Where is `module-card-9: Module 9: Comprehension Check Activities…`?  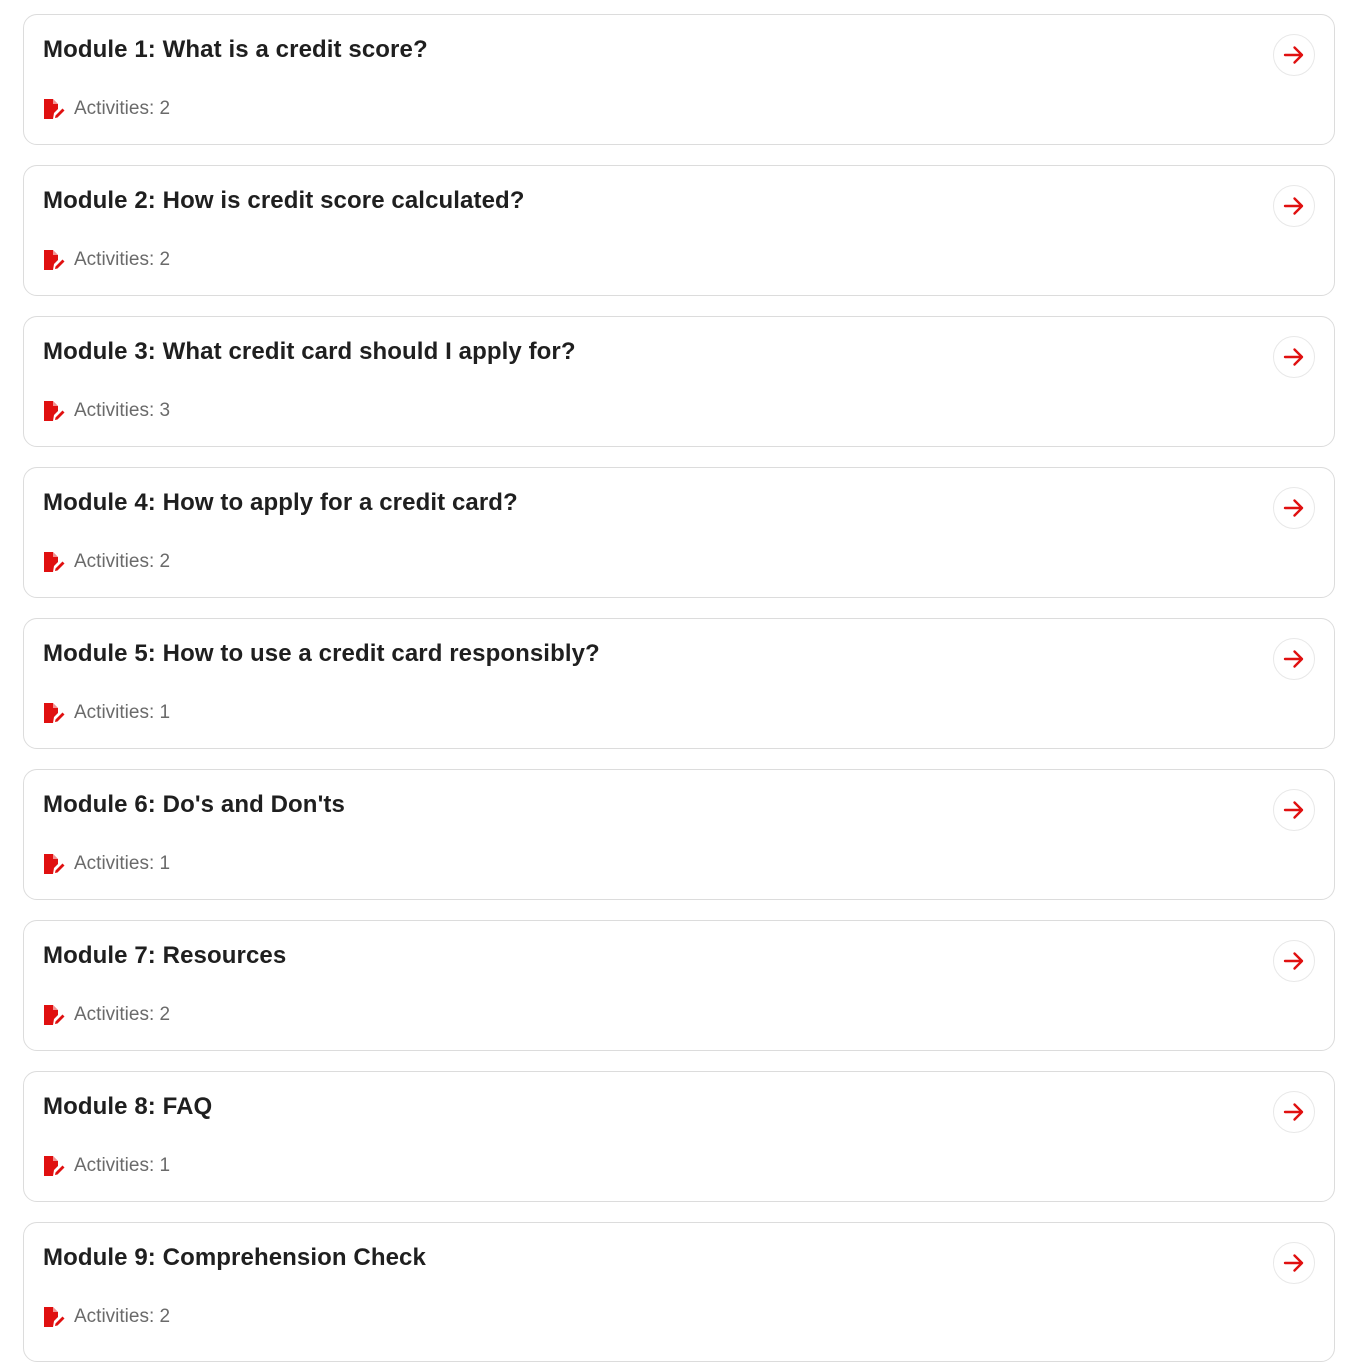
module-card-9: Module 9: Comprehension Check Activities… is located at coordinates (679, 1292).